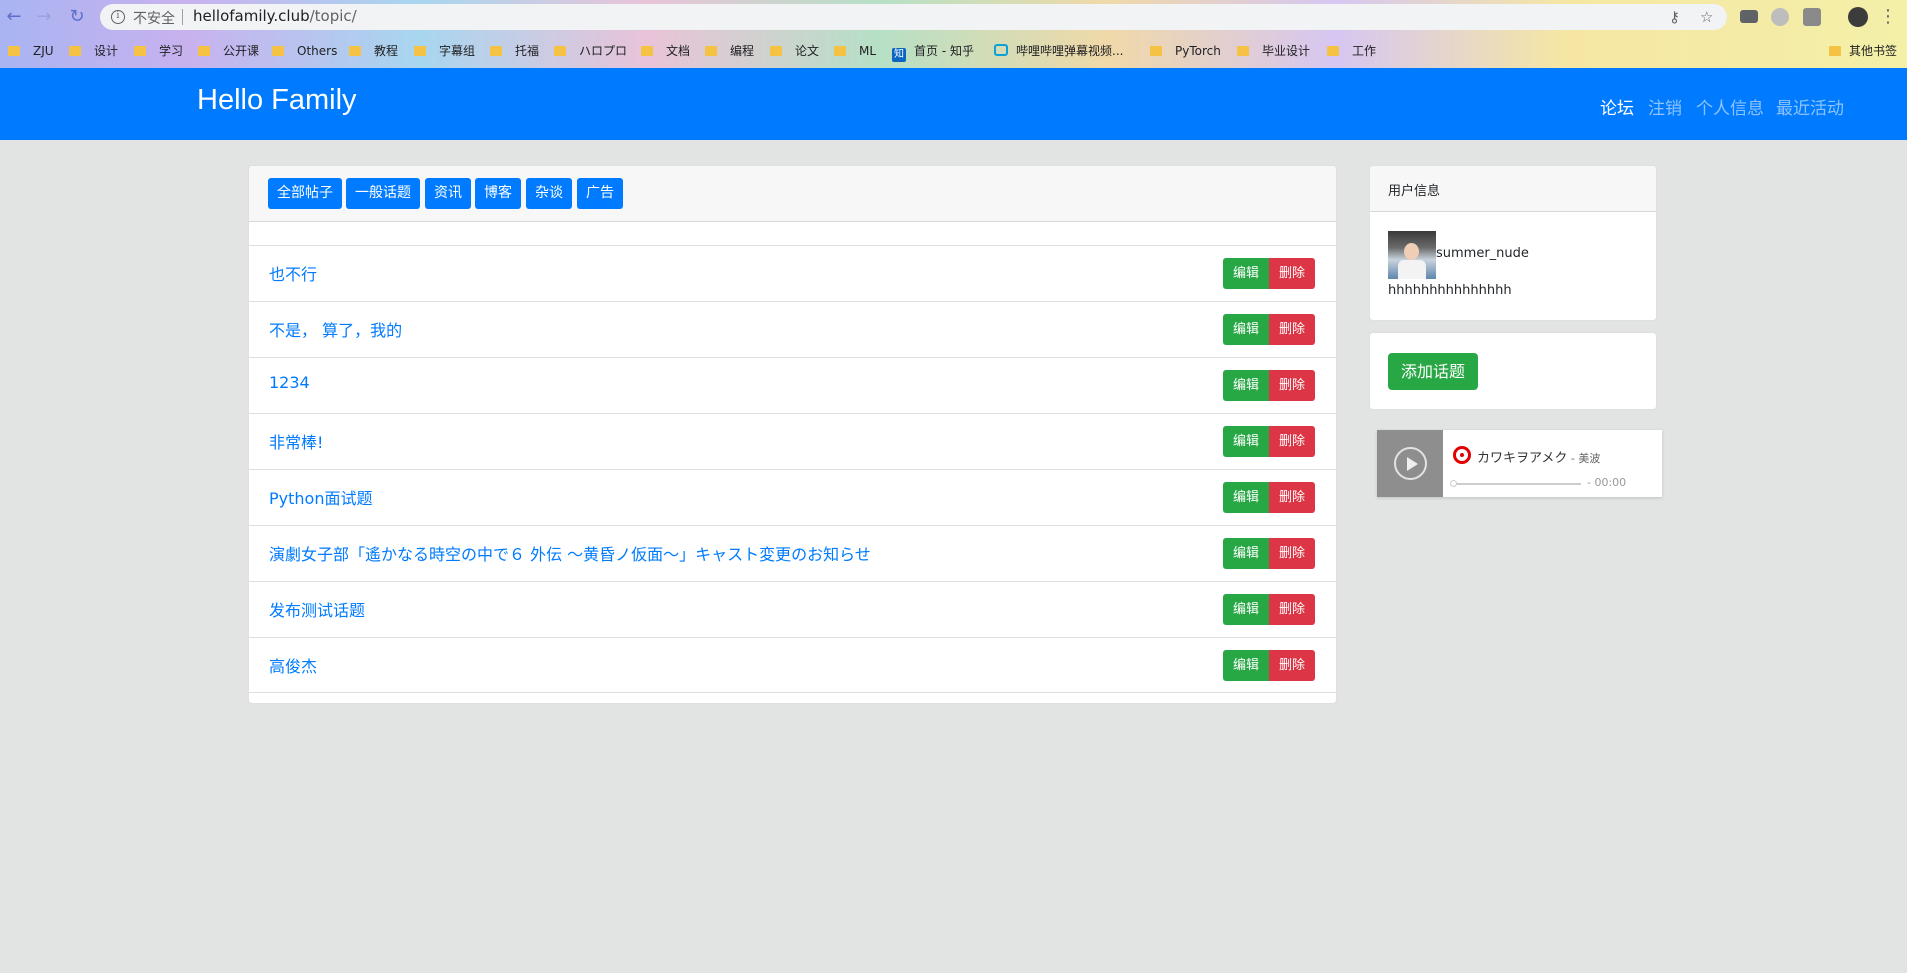 The width and height of the screenshot is (1907, 973). What do you see at coordinates (792, 609) in the screenshot?
I see `topic-row: 发布测试话题 编辑 删除` at bounding box center [792, 609].